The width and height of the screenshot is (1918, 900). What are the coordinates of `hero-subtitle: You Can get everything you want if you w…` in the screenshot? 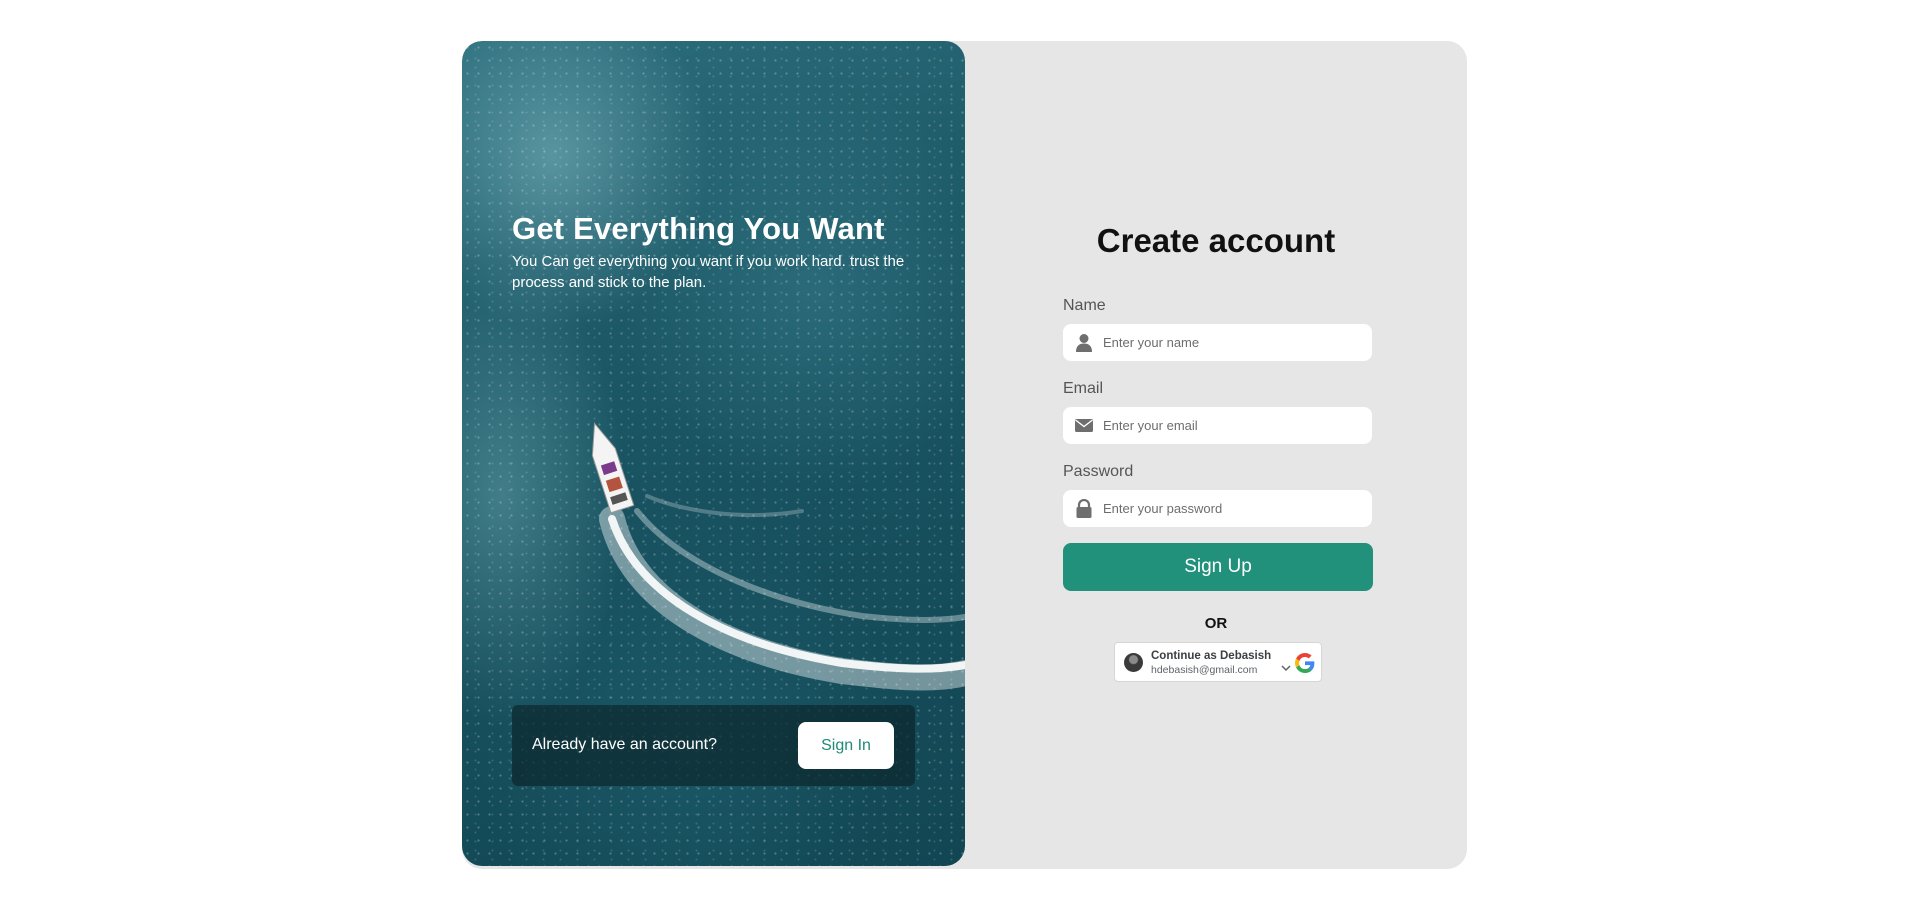 It's located at (708, 272).